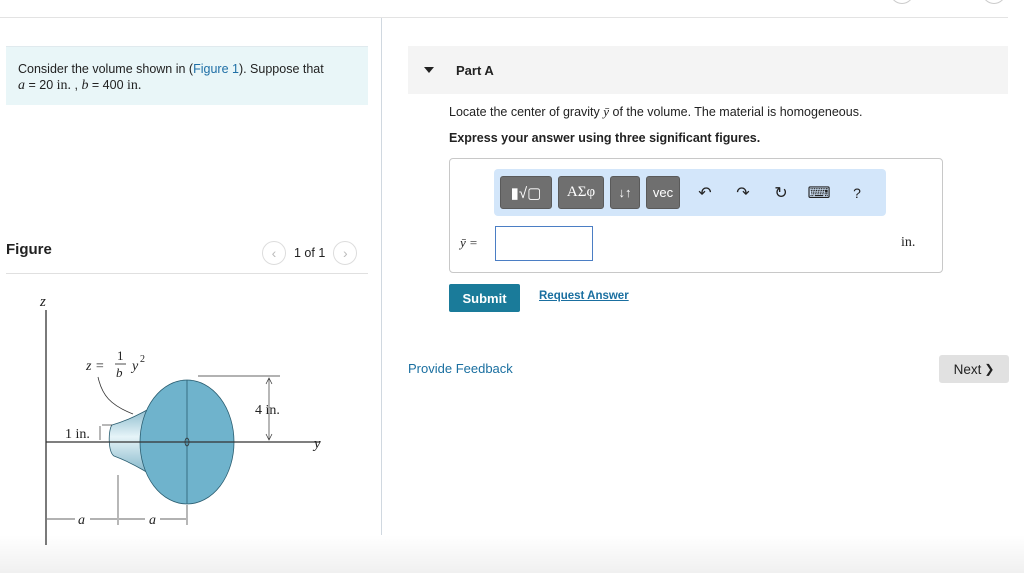  I want to click on dim-a-label-2: a, so click(152, 520).